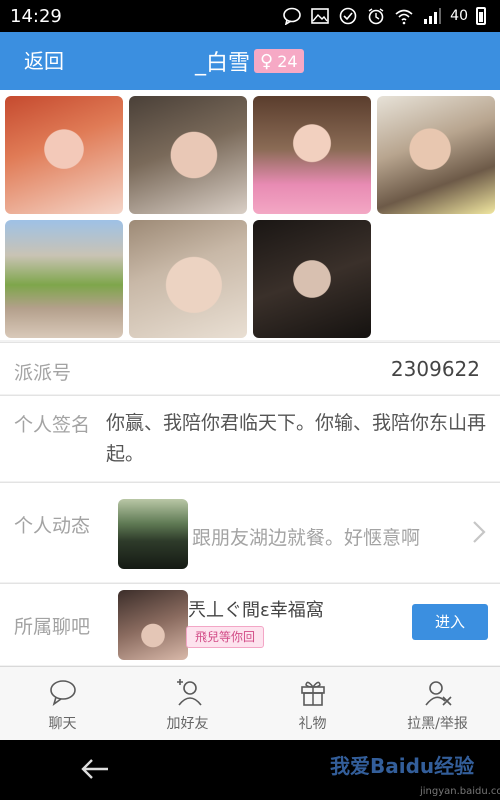 The width and height of the screenshot is (500, 800). Describe the element at coordinates (479, 532) in the screenshot. I see `chevron-right-icon` at that location.